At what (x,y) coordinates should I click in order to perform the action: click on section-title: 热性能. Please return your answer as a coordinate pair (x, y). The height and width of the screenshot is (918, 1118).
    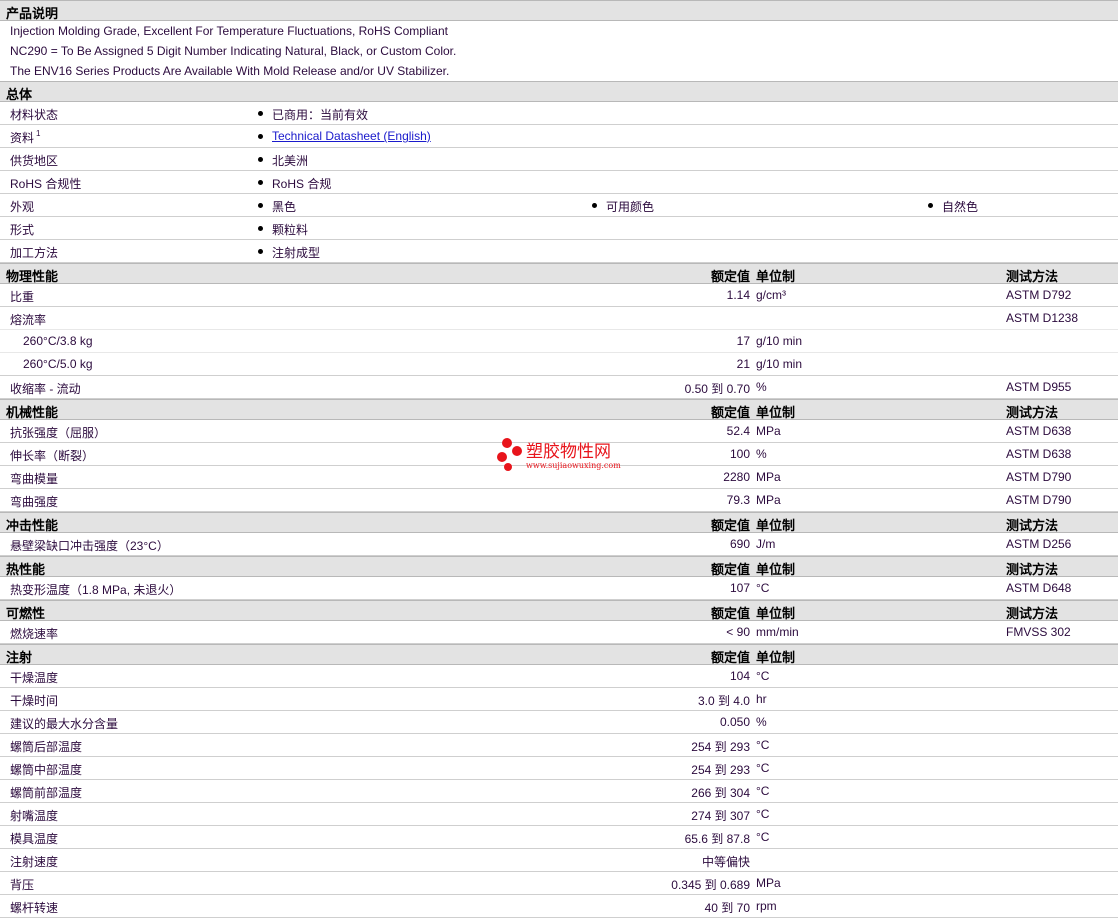
    Looking at the image, I should click on (26, 569).